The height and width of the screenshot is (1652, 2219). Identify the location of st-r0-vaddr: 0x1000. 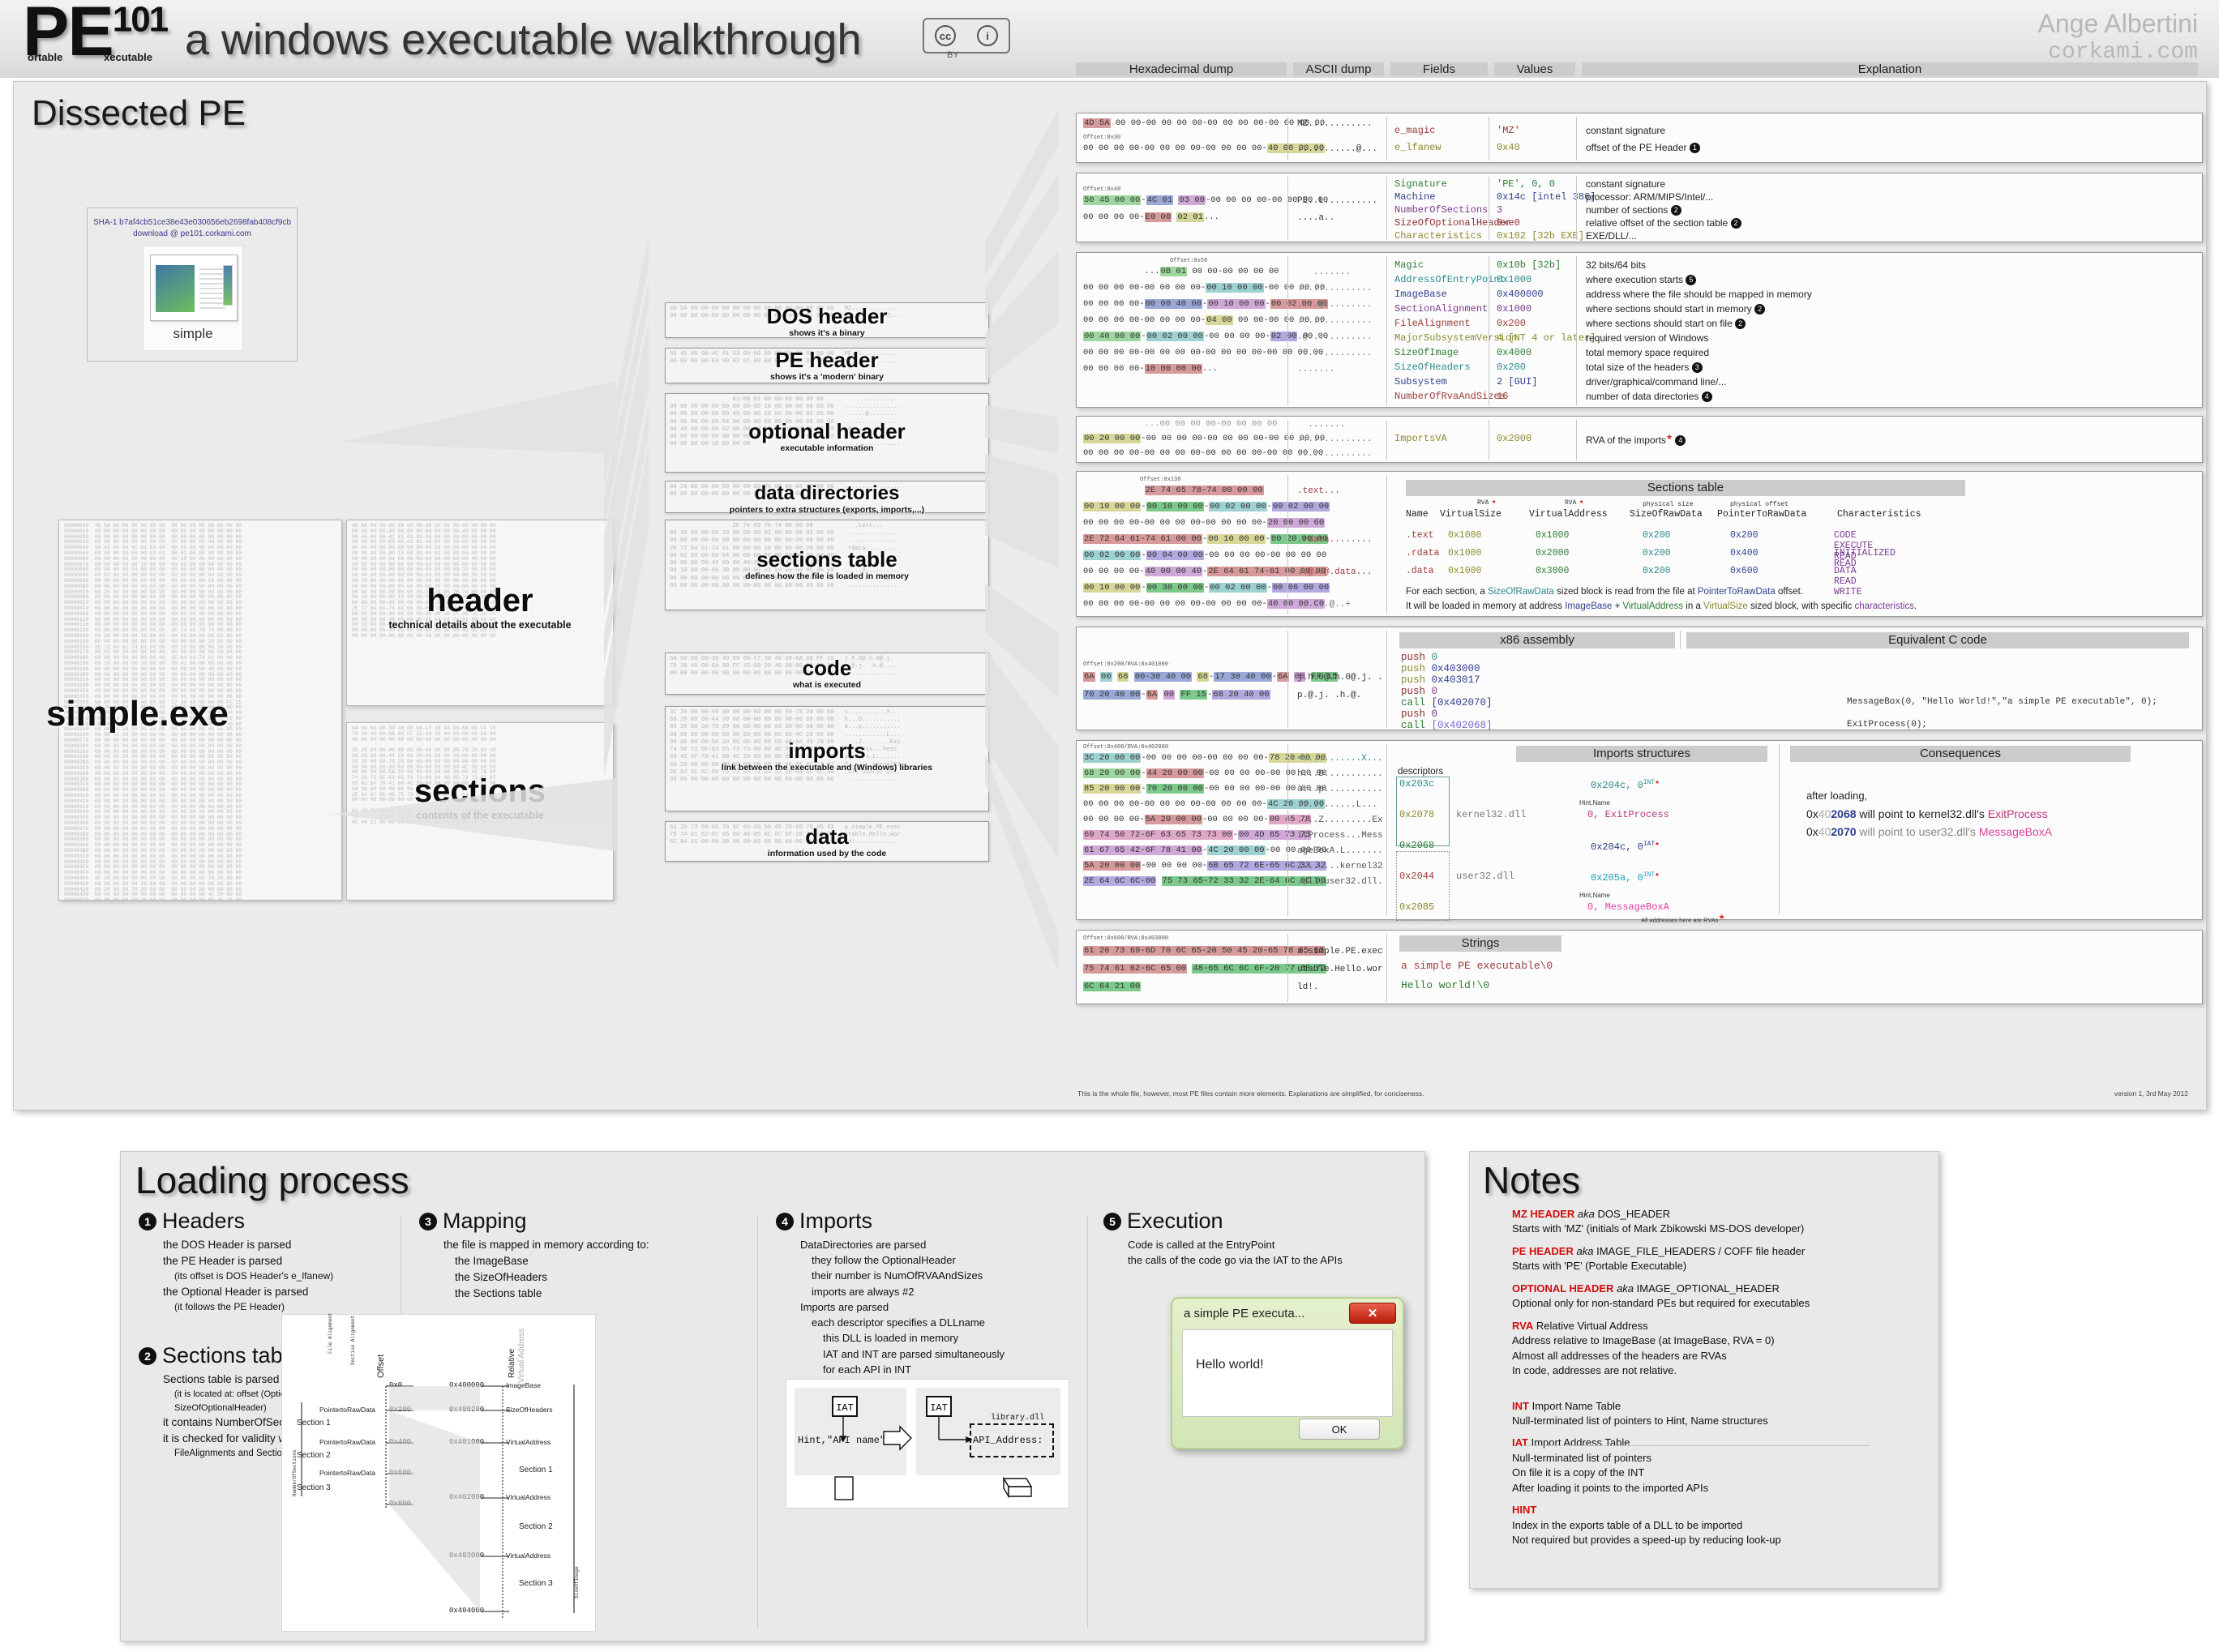
(1553, 535).